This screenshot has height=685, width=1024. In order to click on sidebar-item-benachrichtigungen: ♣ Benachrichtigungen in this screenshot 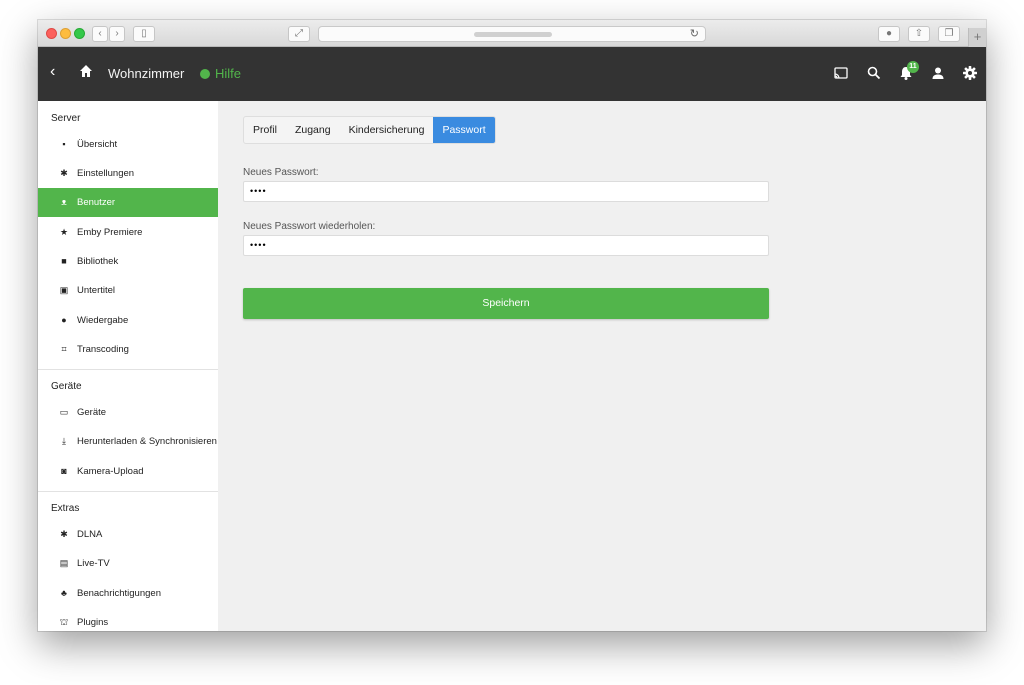, I will do `click(128, 593)`.